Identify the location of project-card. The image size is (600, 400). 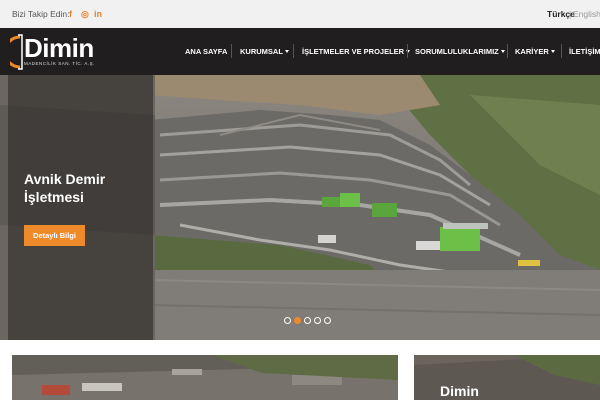
(205, 377).